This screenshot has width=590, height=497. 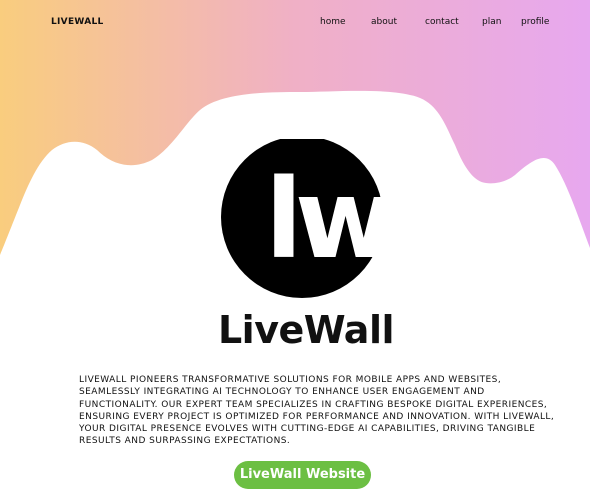 What do you see at coordinates (491, 22) in the screenshot?
I see `nav-link-plan: plan` at bounding box center [491, 22].